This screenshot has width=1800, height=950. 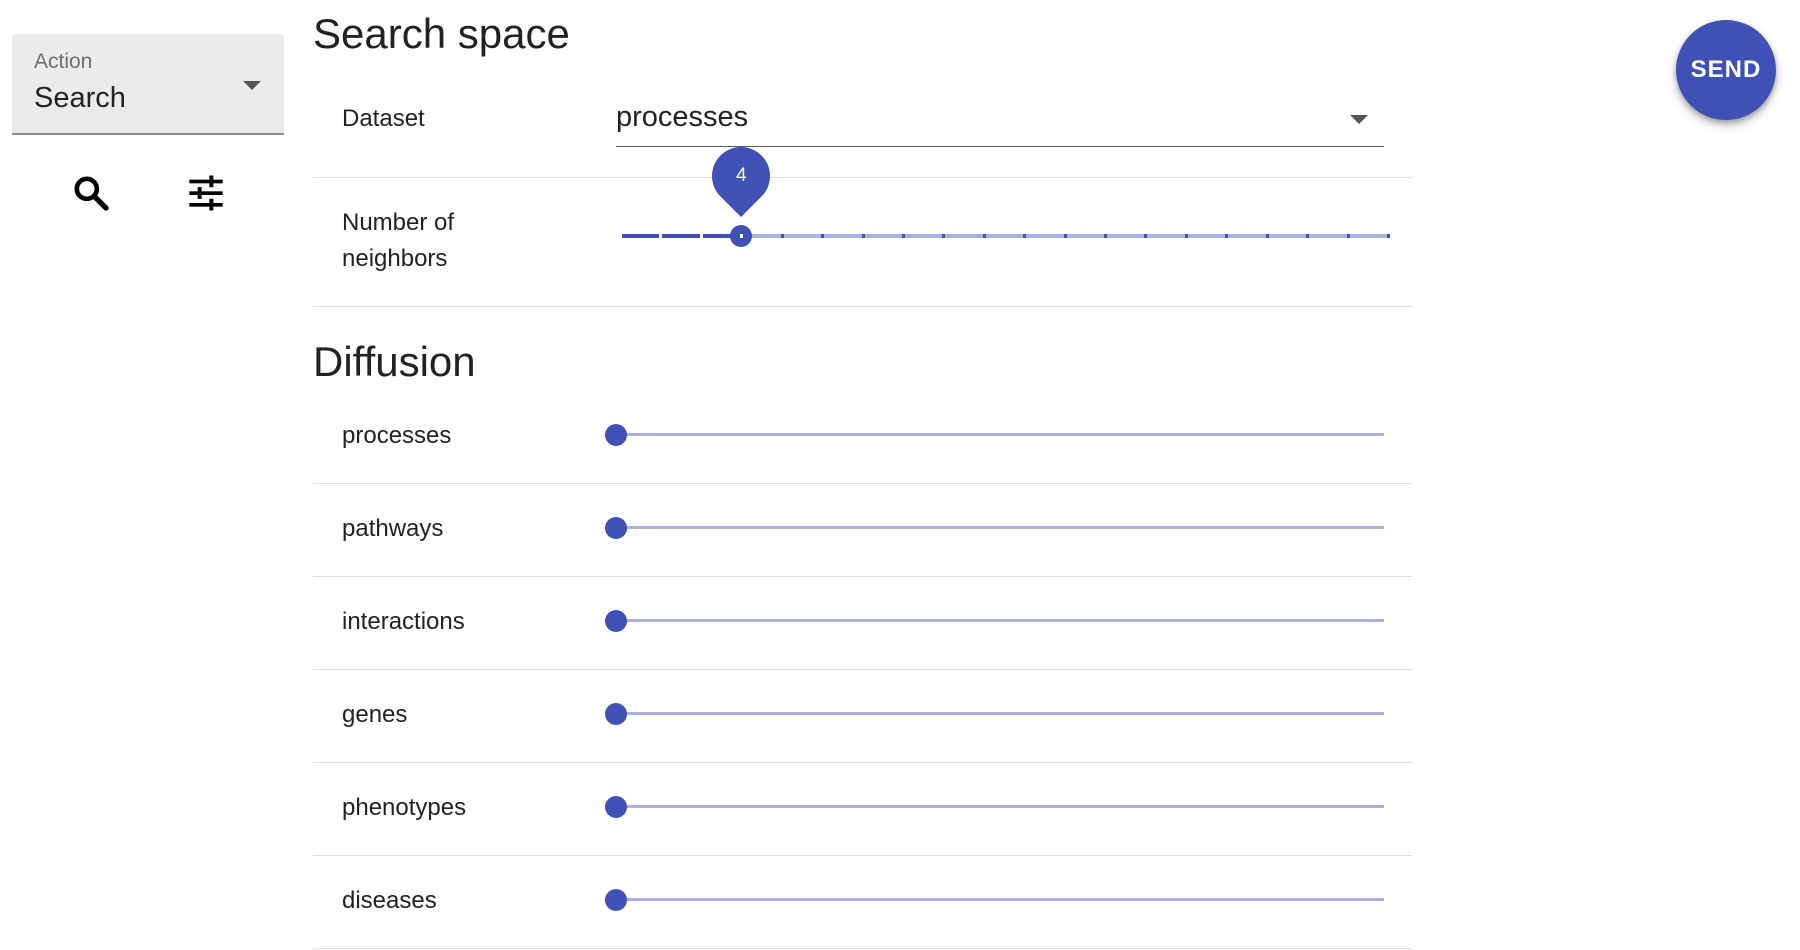 I want to click on action-select: Action Search, so click(x=148, y=84).